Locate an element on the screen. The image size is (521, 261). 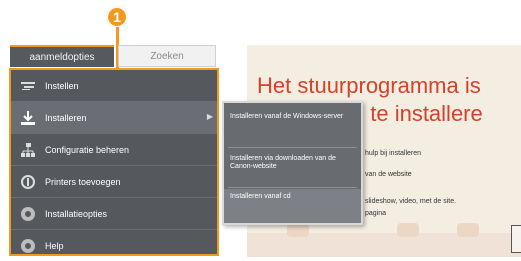
menu-item-instellen: Instellen is located at coordinates (114, 86).